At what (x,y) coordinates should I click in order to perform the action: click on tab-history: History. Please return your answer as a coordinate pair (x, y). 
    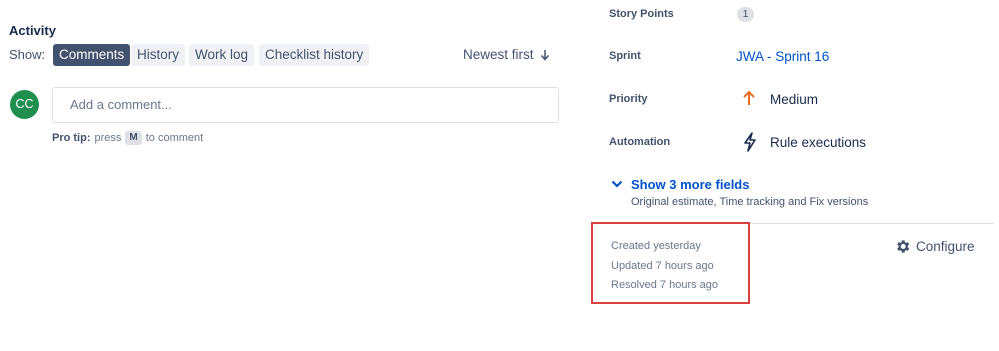
    Looking at the image, I should click on (158, 55).